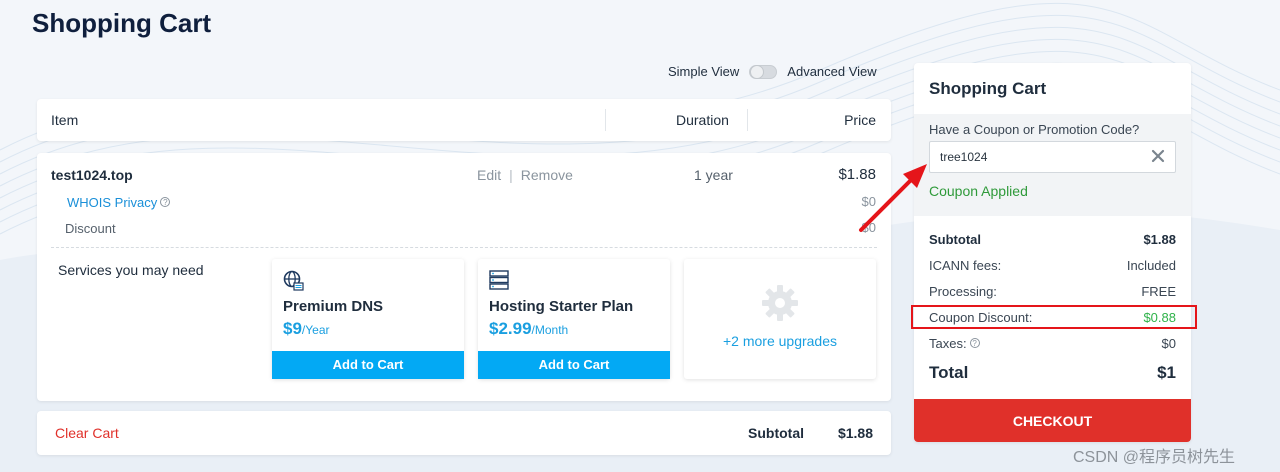  I want to click on coupon-label: Have a Coupon or Promotion Code?, so click(1034, 129).